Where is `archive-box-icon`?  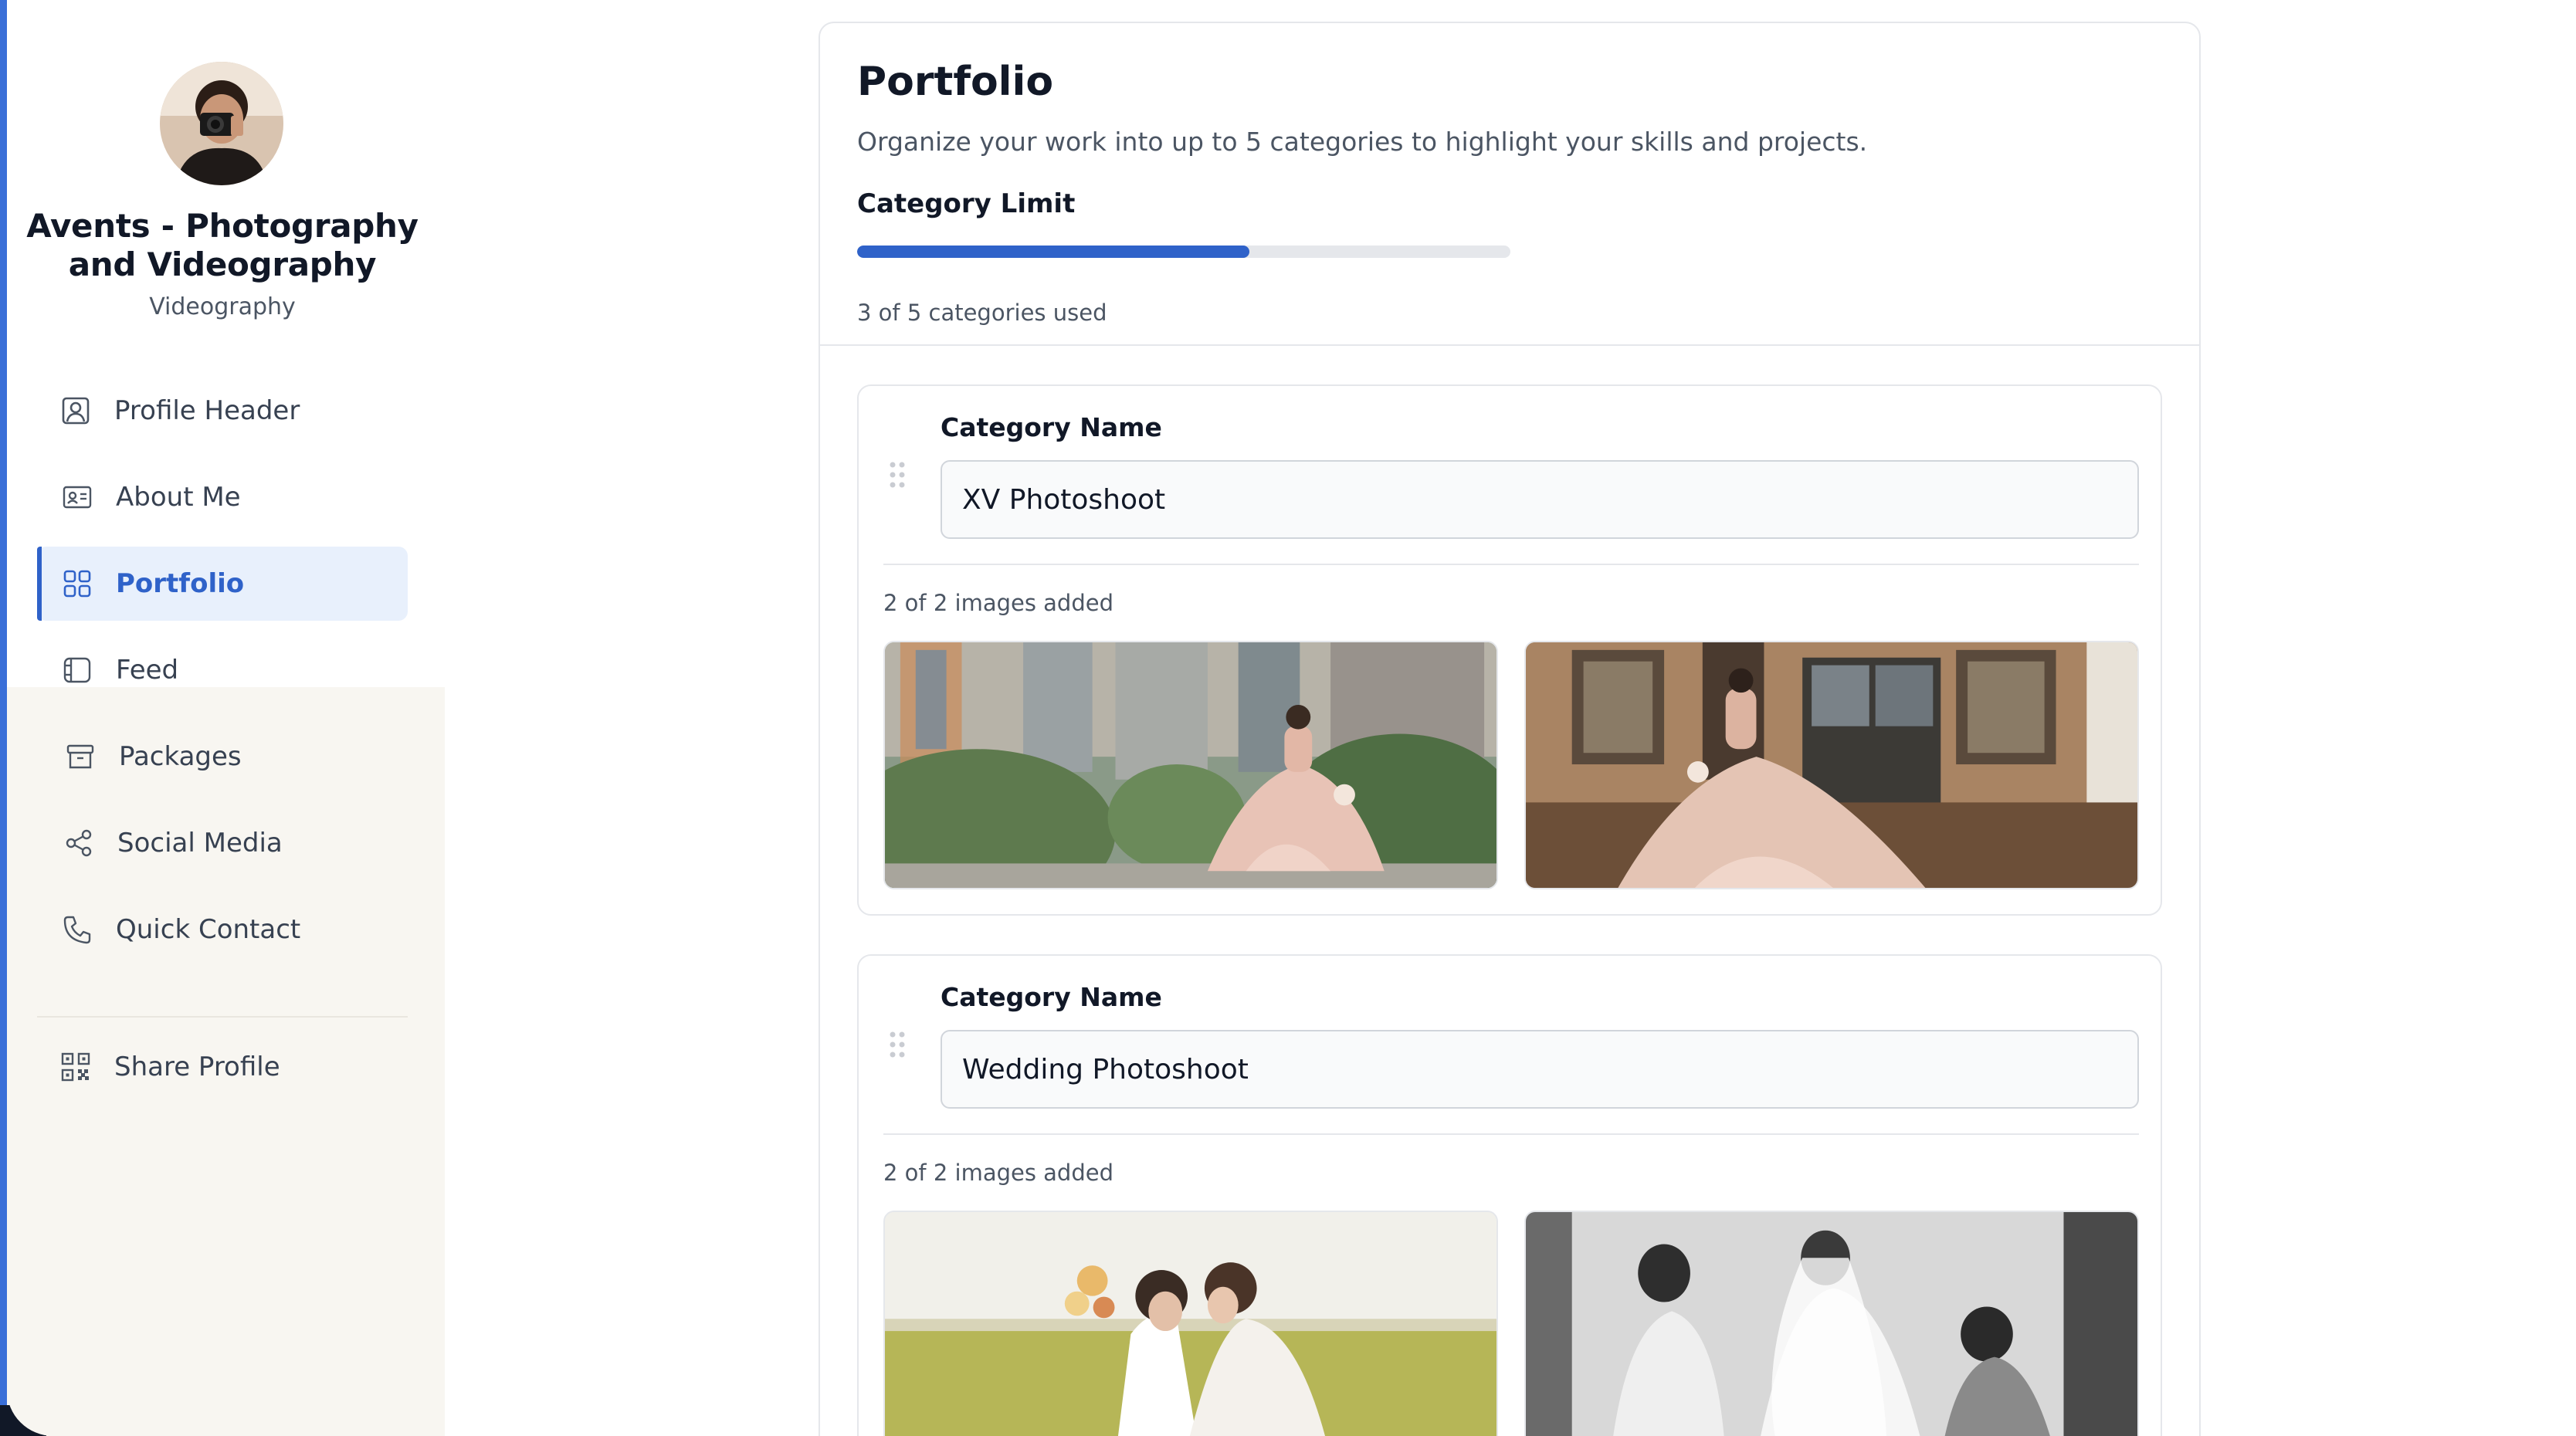
archive-box-icon is located at coordinates (80, 757).